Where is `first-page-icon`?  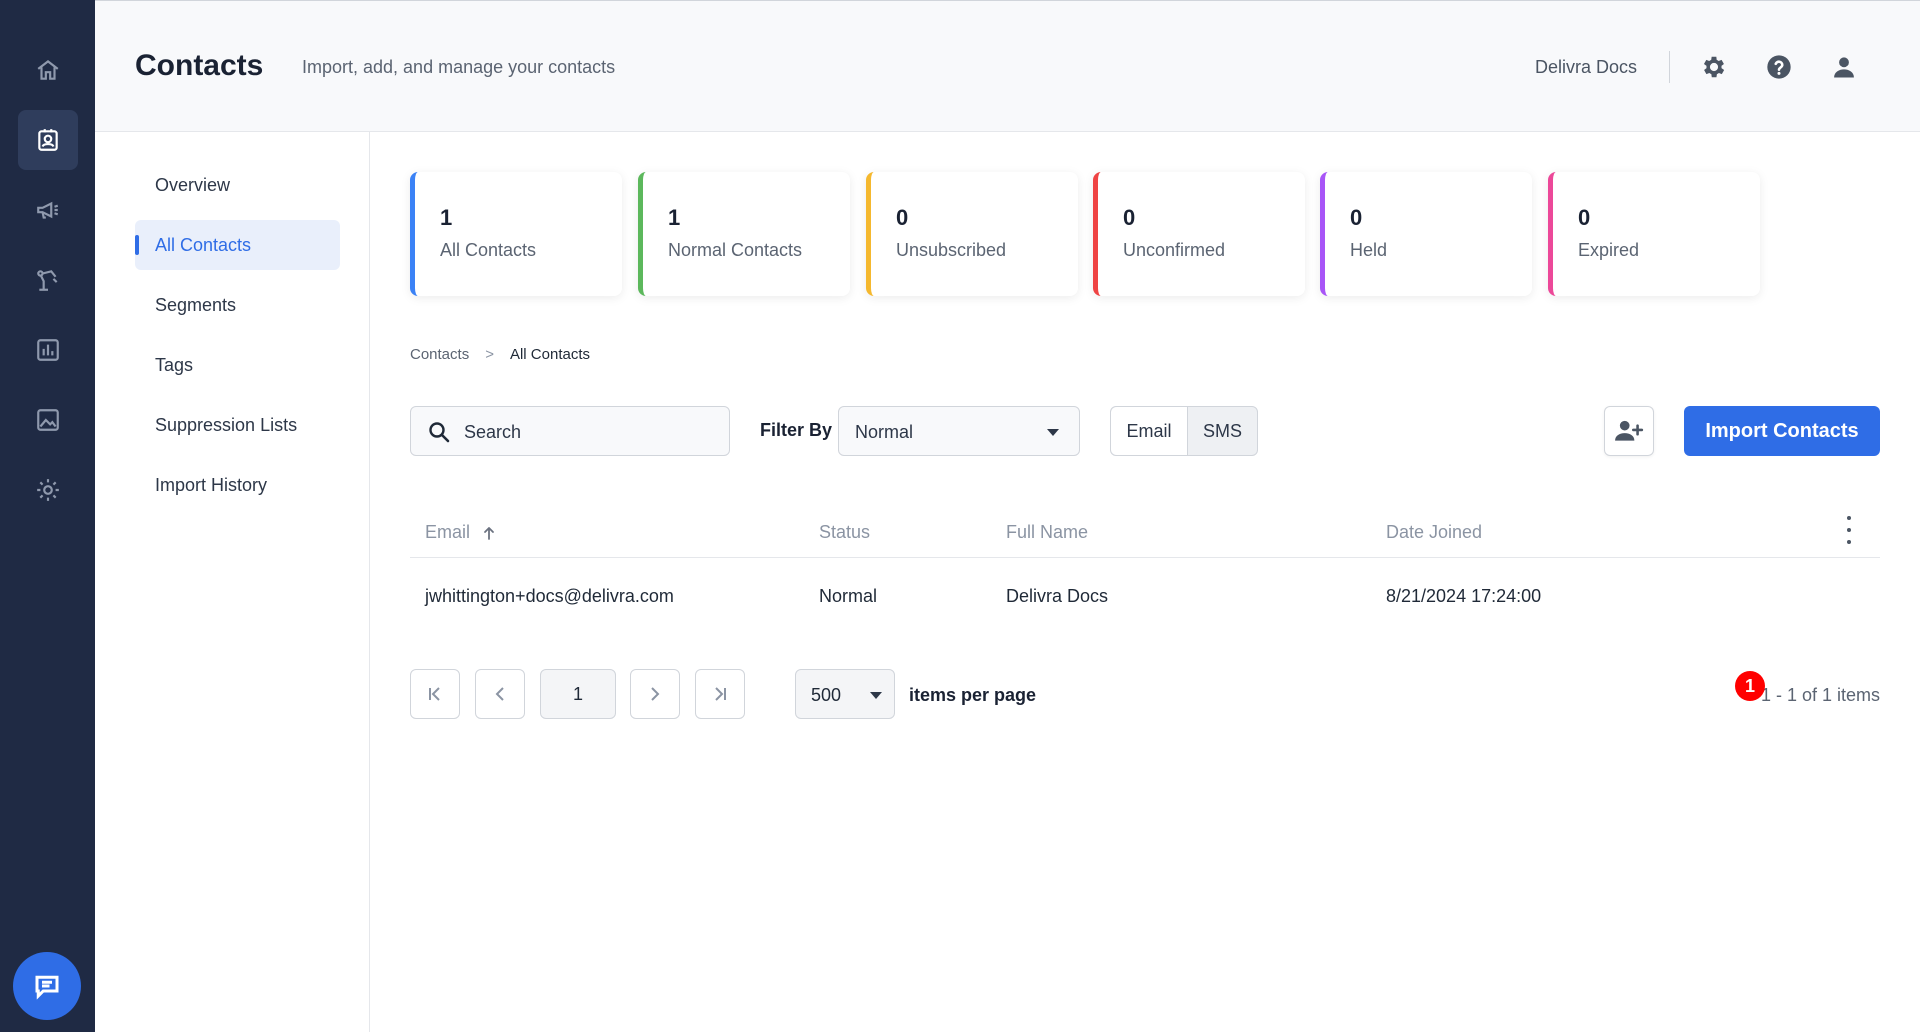 first-page-icon is located at coordinates (434, 694).